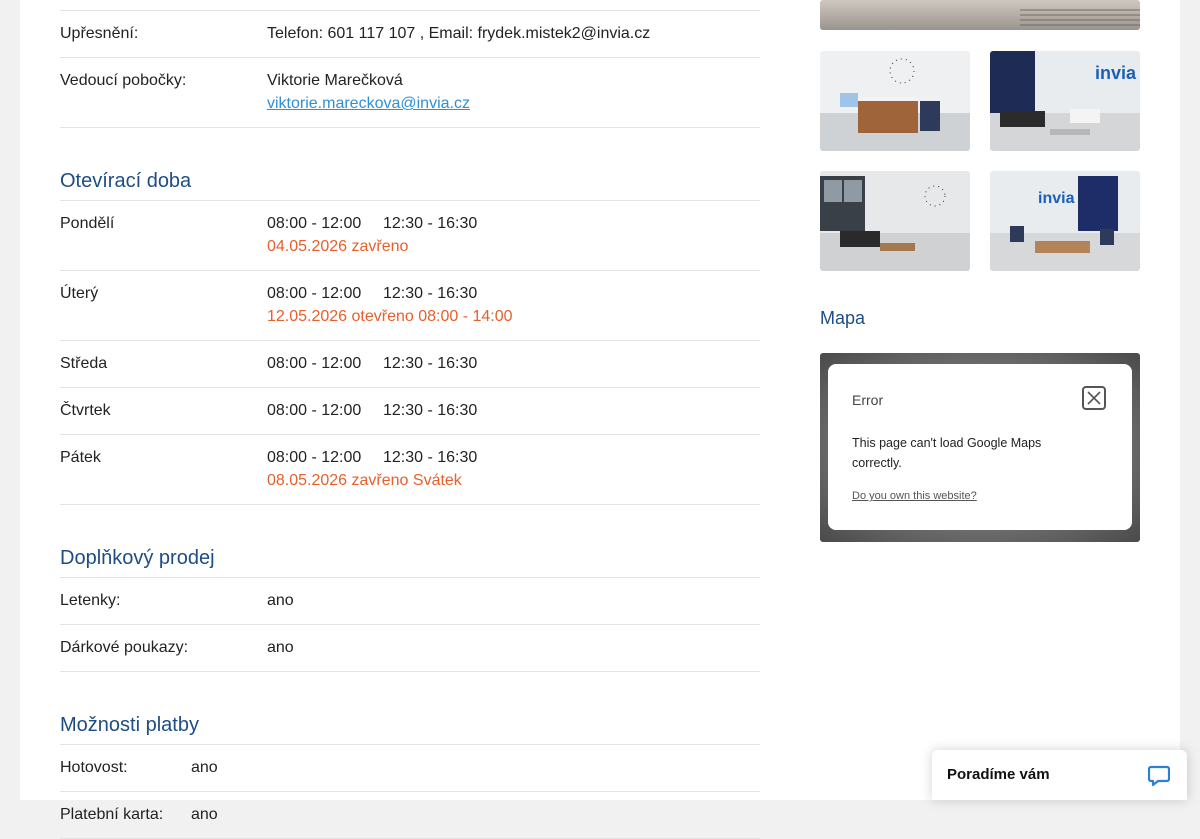 The width and height of the screenshot is (1200, 839). I want to click on map-error-link: Do you own this website?, so click(914, 496).